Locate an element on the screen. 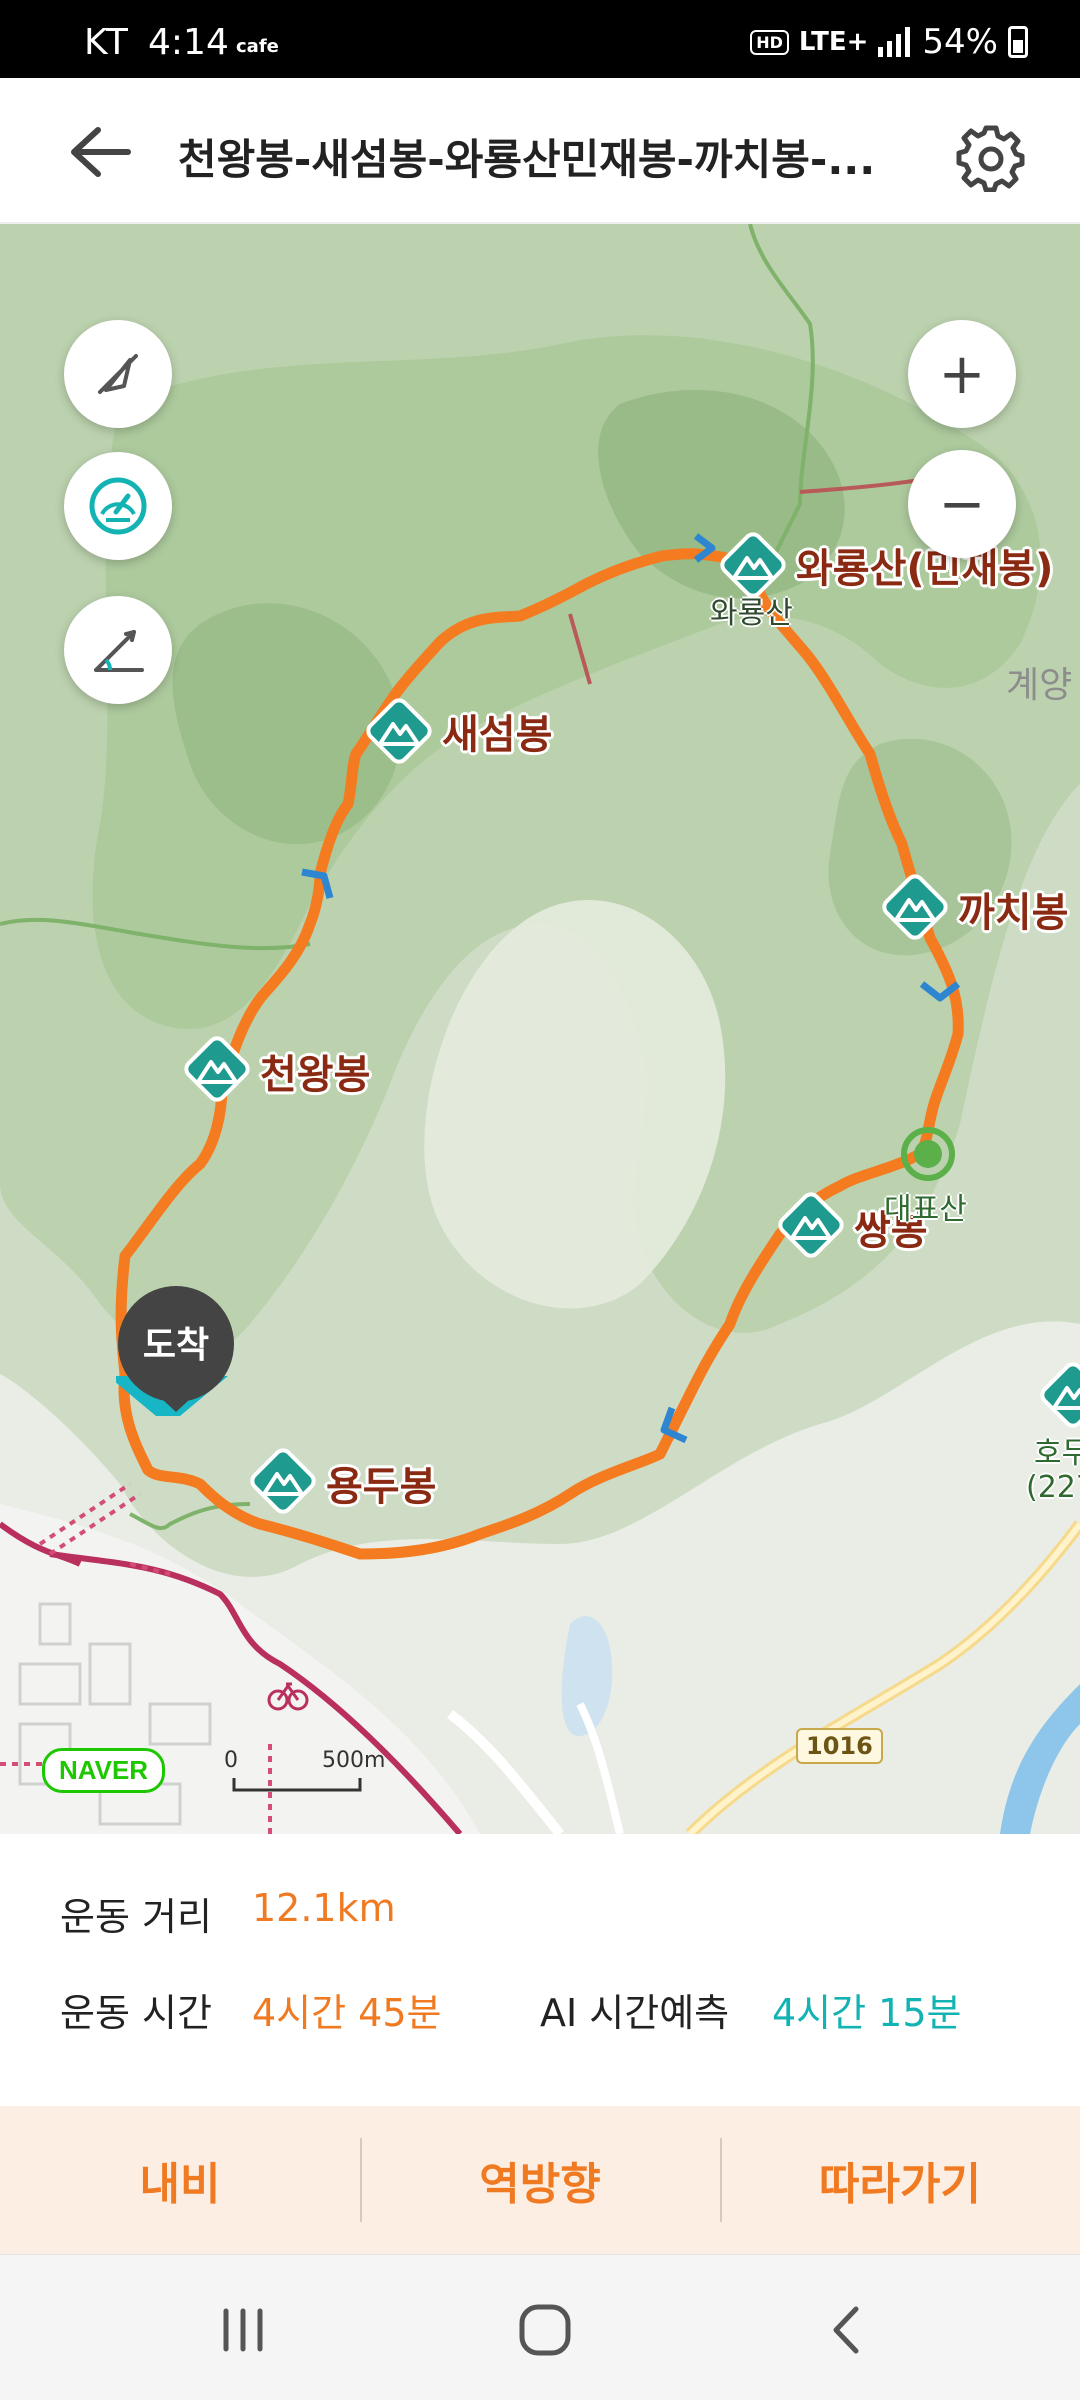  peak-label-waryongsan: 와룡산(민재봉) is located at coordinates (925, 569).